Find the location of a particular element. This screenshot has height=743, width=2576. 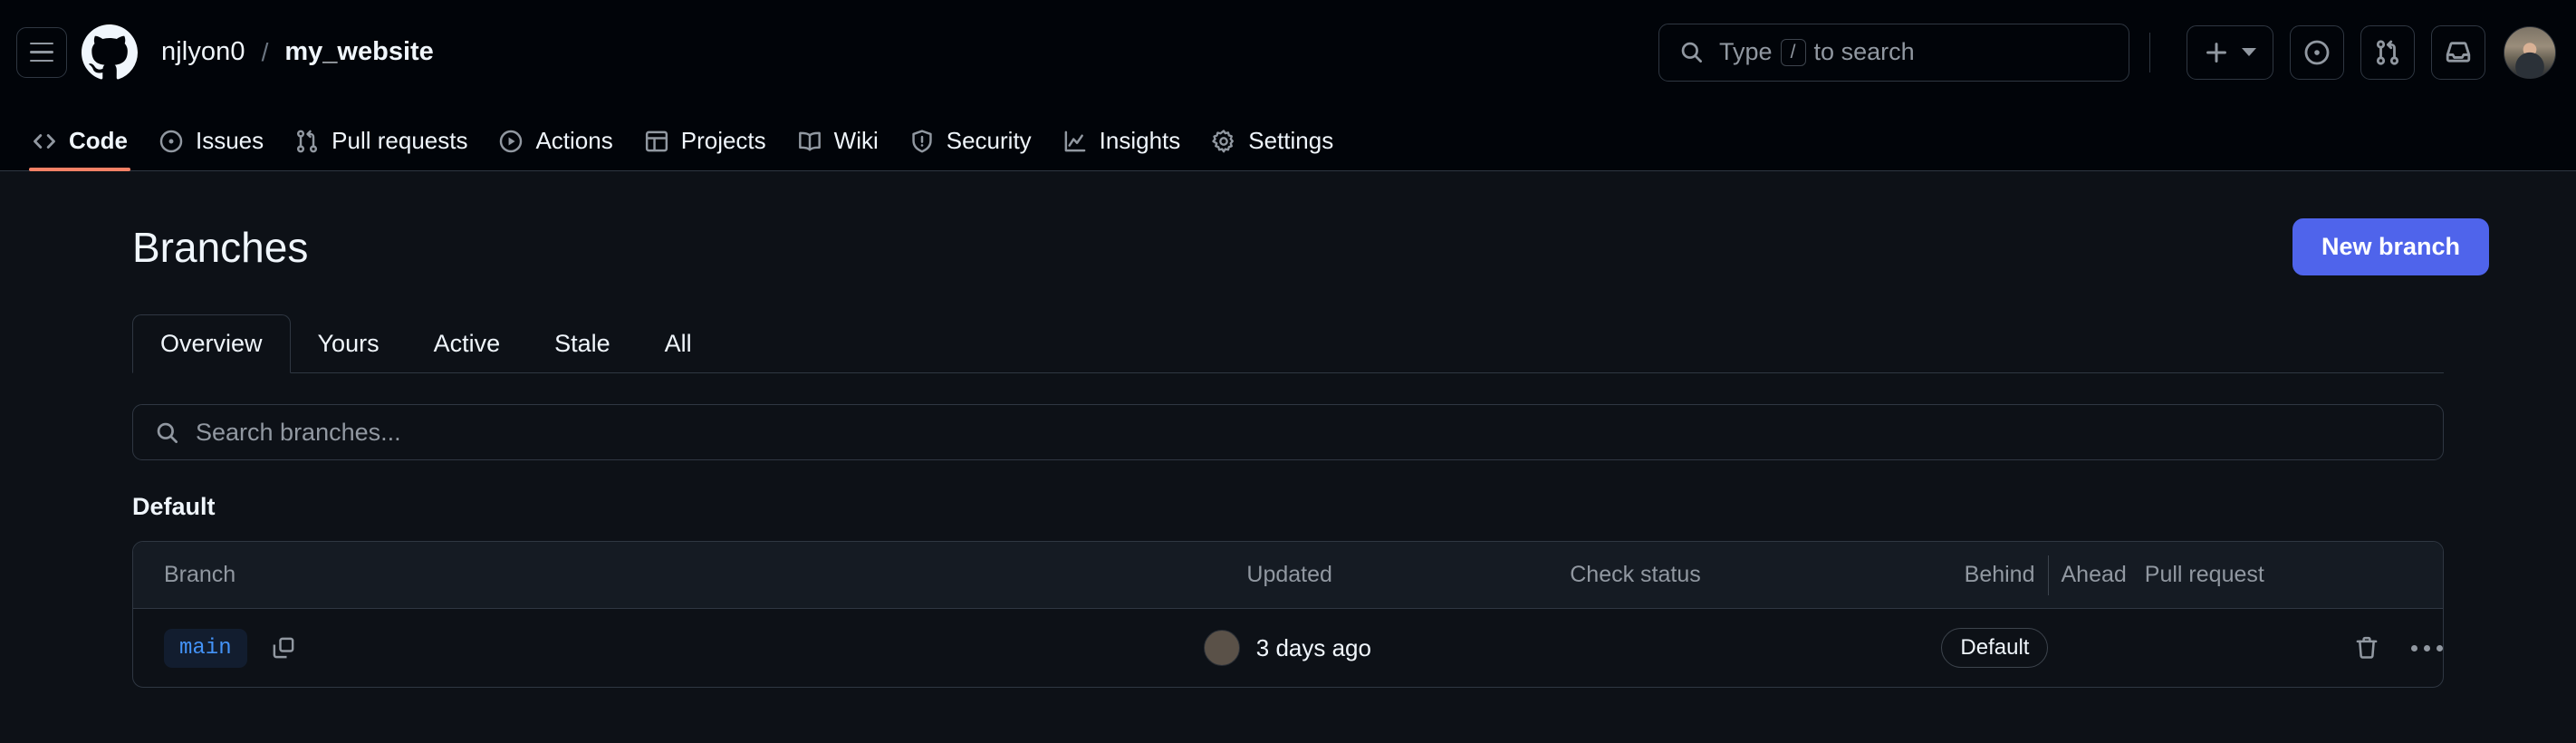

play-icon is located at coordinates (511, 141).